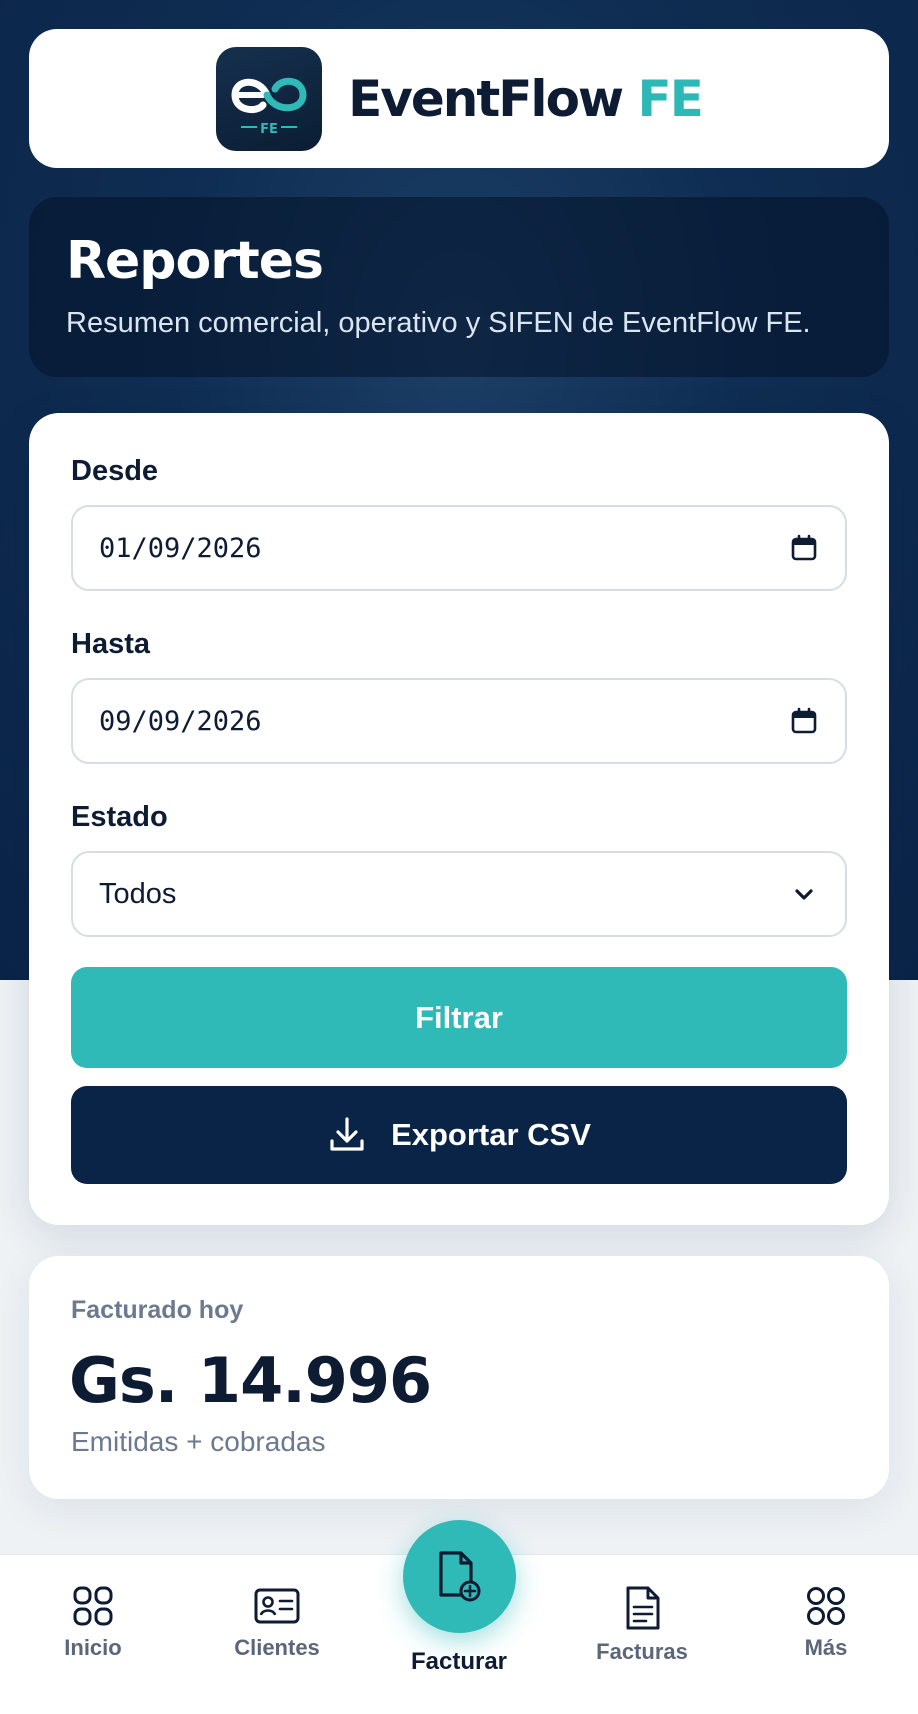  I want to click on stat-subtitle: Emitidas + cobradas, so click(198, 1441).